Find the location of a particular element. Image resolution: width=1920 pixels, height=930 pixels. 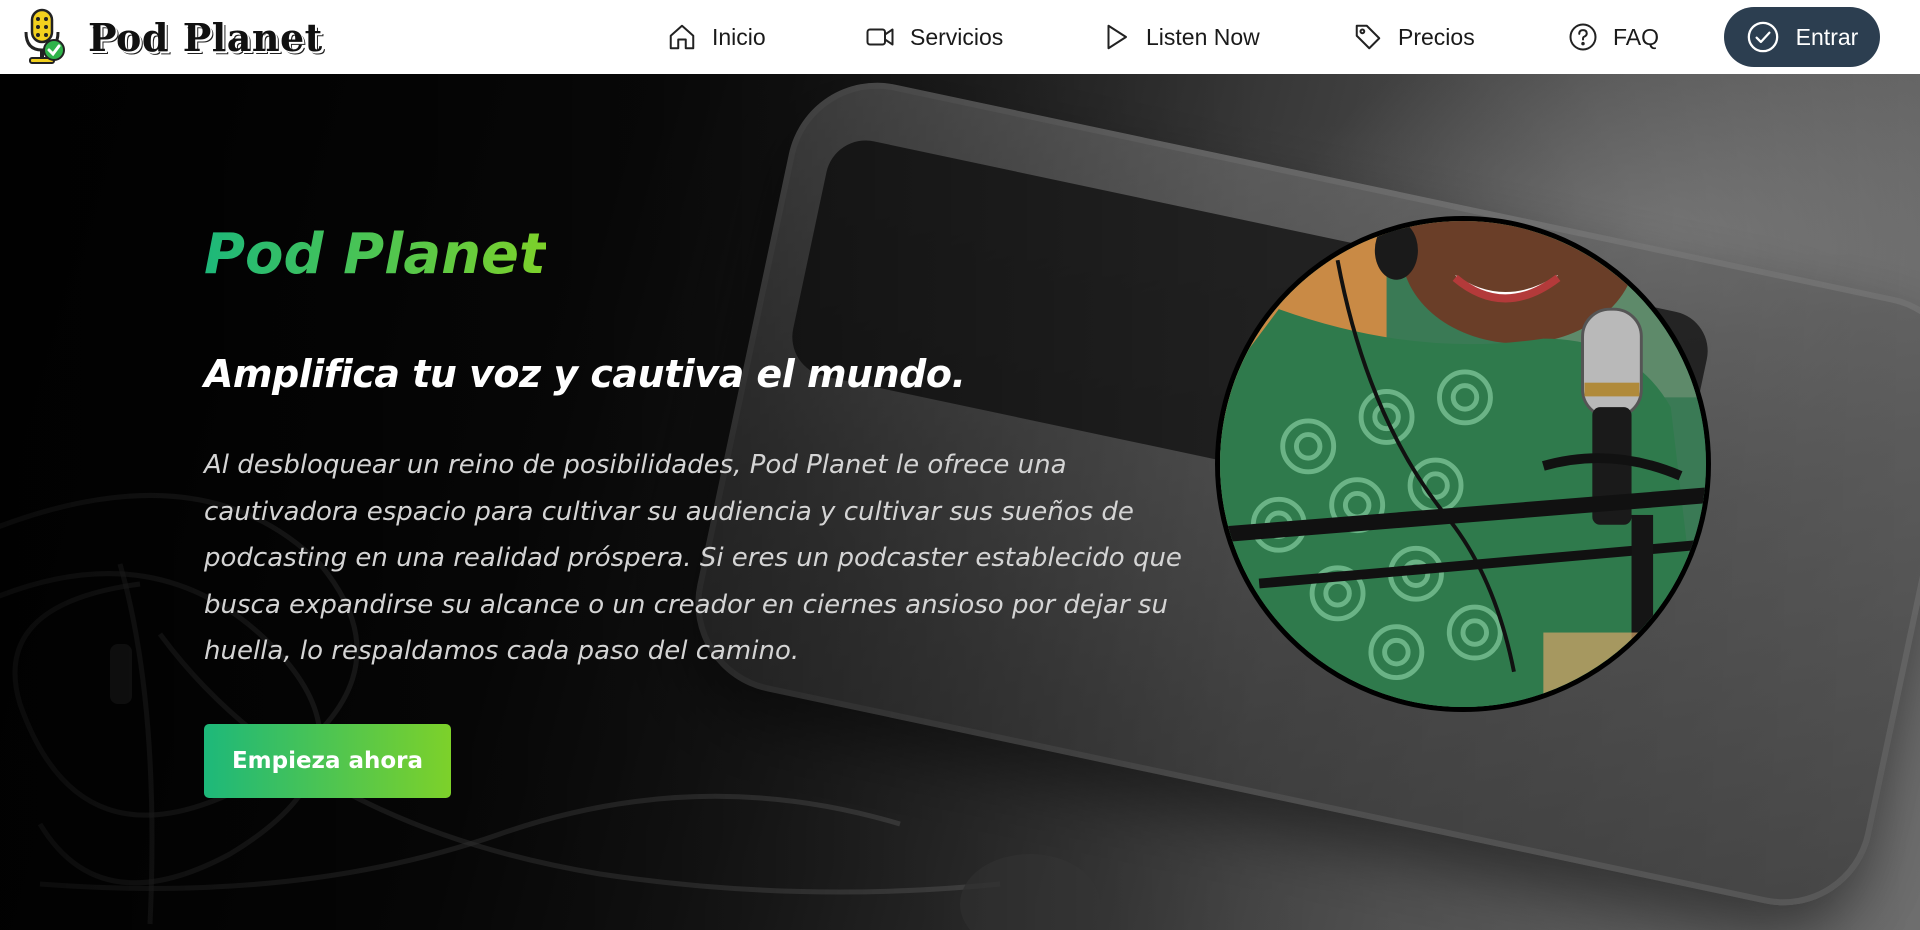

hero-title: Pod Planet is located at coordinates (375, 254).